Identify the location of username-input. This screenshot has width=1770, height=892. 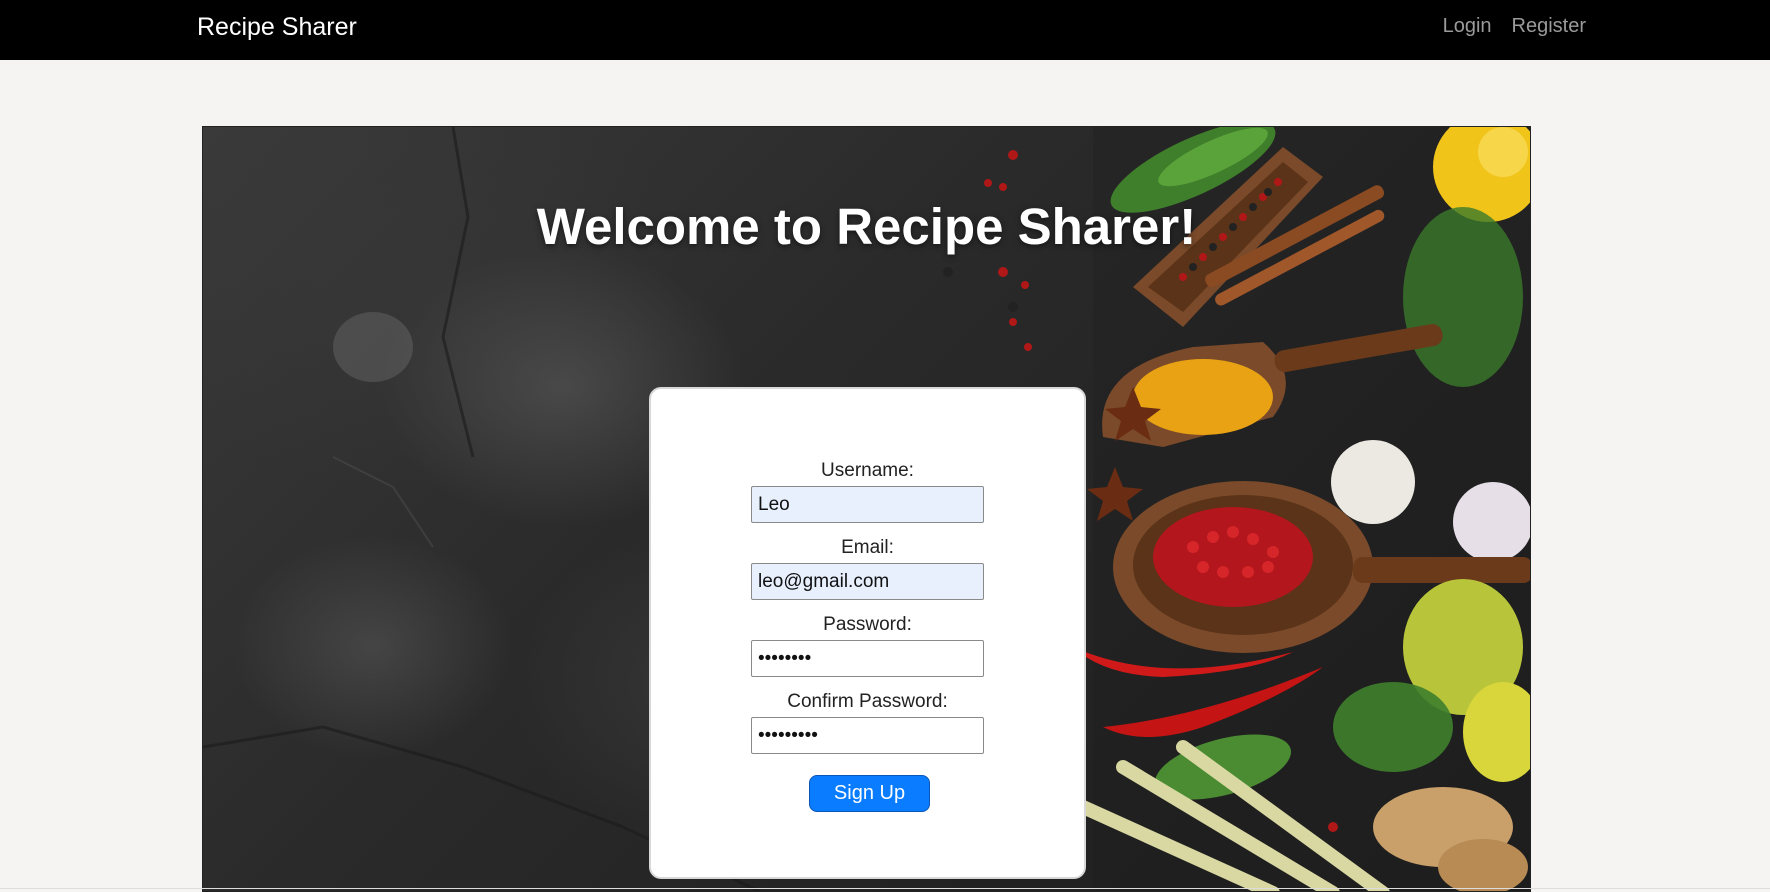
(867, 504).